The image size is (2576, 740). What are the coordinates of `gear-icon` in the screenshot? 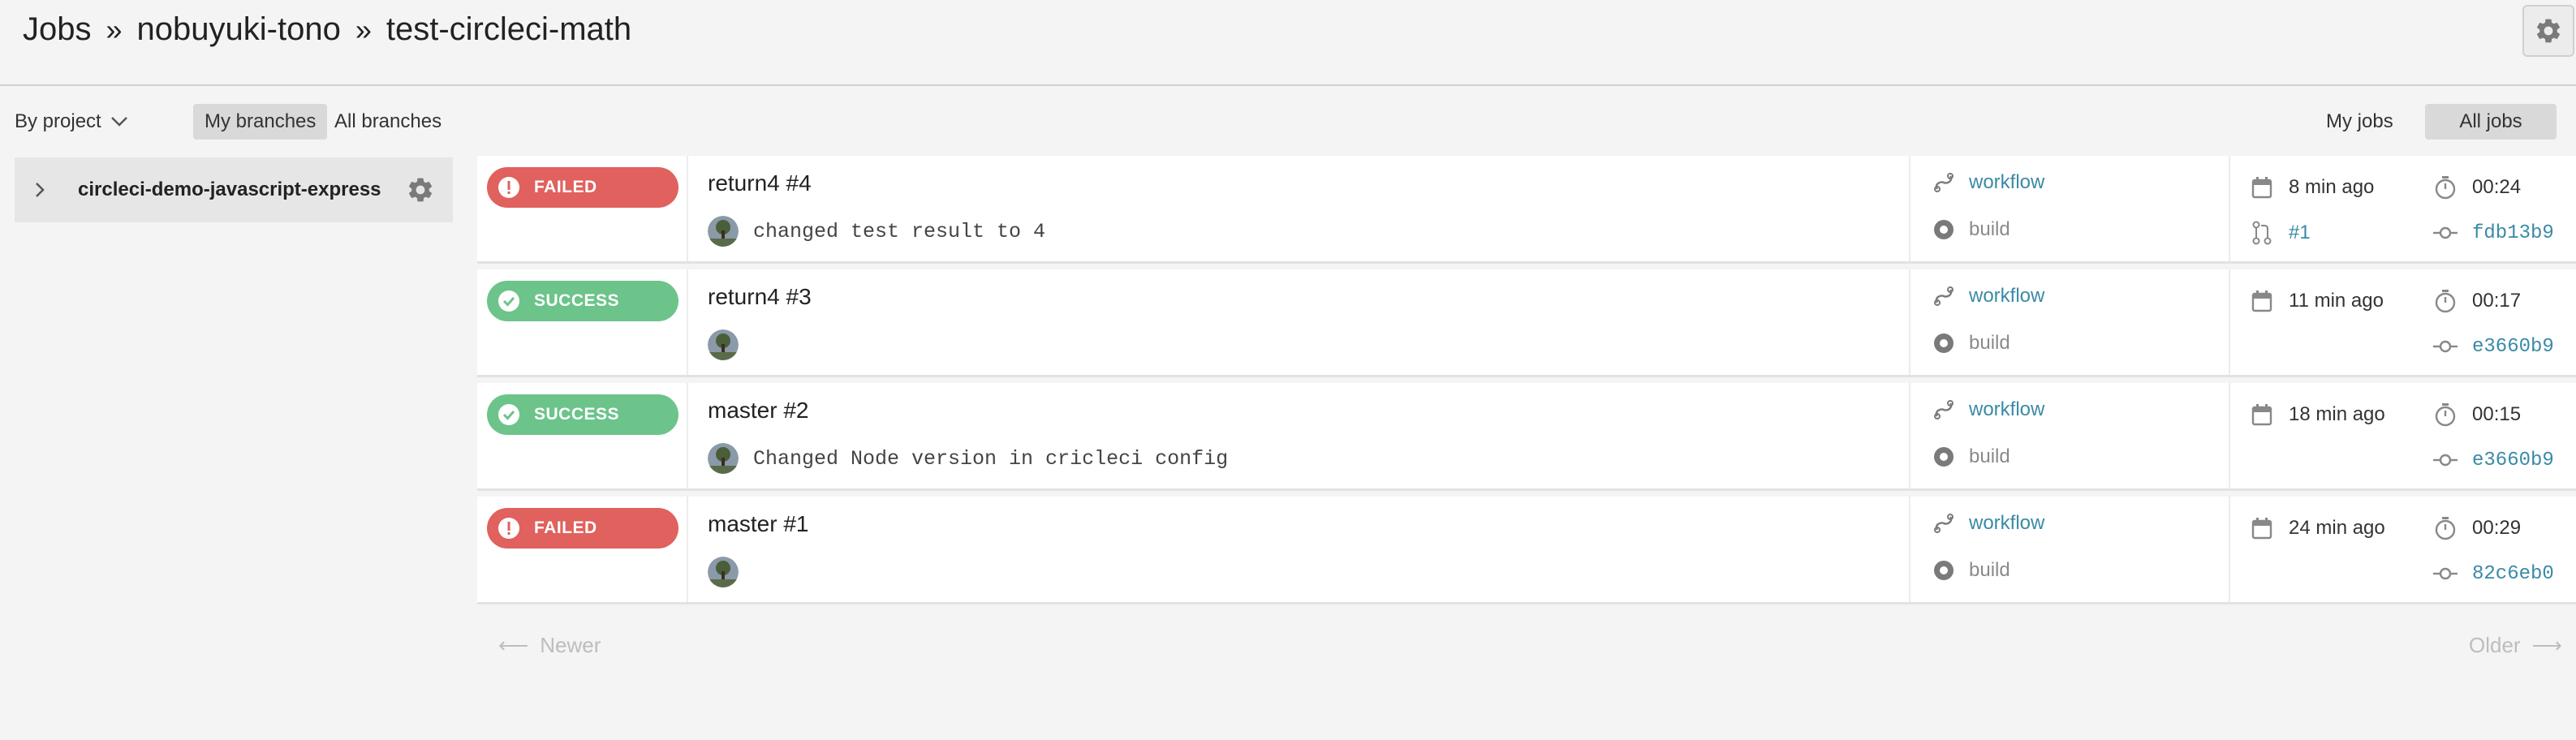 It's located at (421, 192).